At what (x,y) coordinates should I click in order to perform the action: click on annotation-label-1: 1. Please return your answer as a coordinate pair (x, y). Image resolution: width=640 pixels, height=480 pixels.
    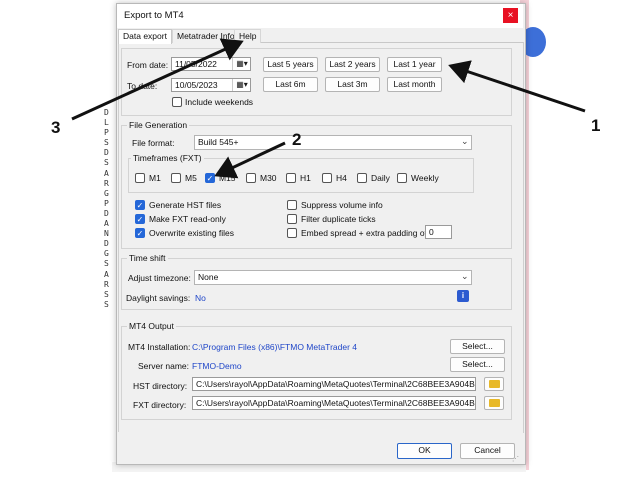
    Looking at the image, I should click on (596, 125).